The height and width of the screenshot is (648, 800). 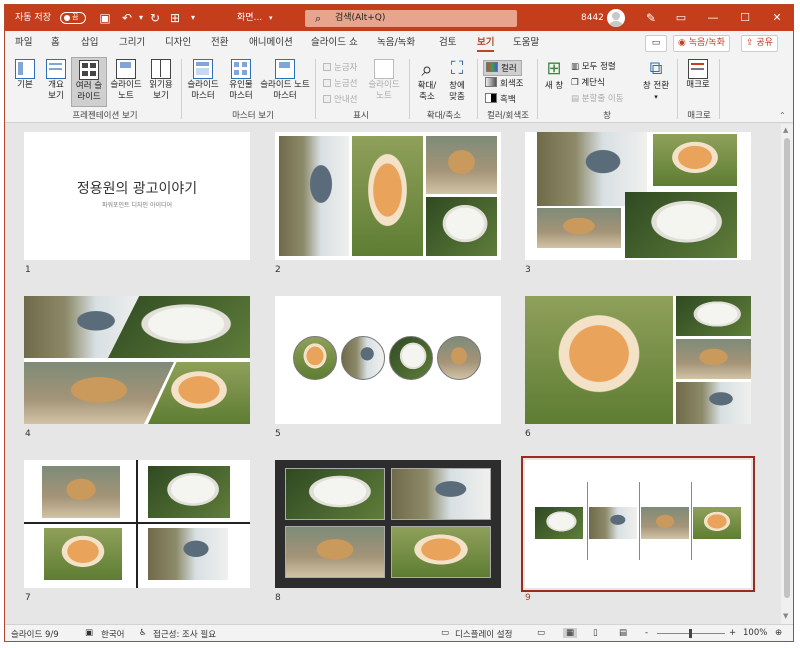 What do you see at coordinates (504, 83) in the screenshot?
I see `grayscale-button: 회색조` at bounding box center [504, 83].